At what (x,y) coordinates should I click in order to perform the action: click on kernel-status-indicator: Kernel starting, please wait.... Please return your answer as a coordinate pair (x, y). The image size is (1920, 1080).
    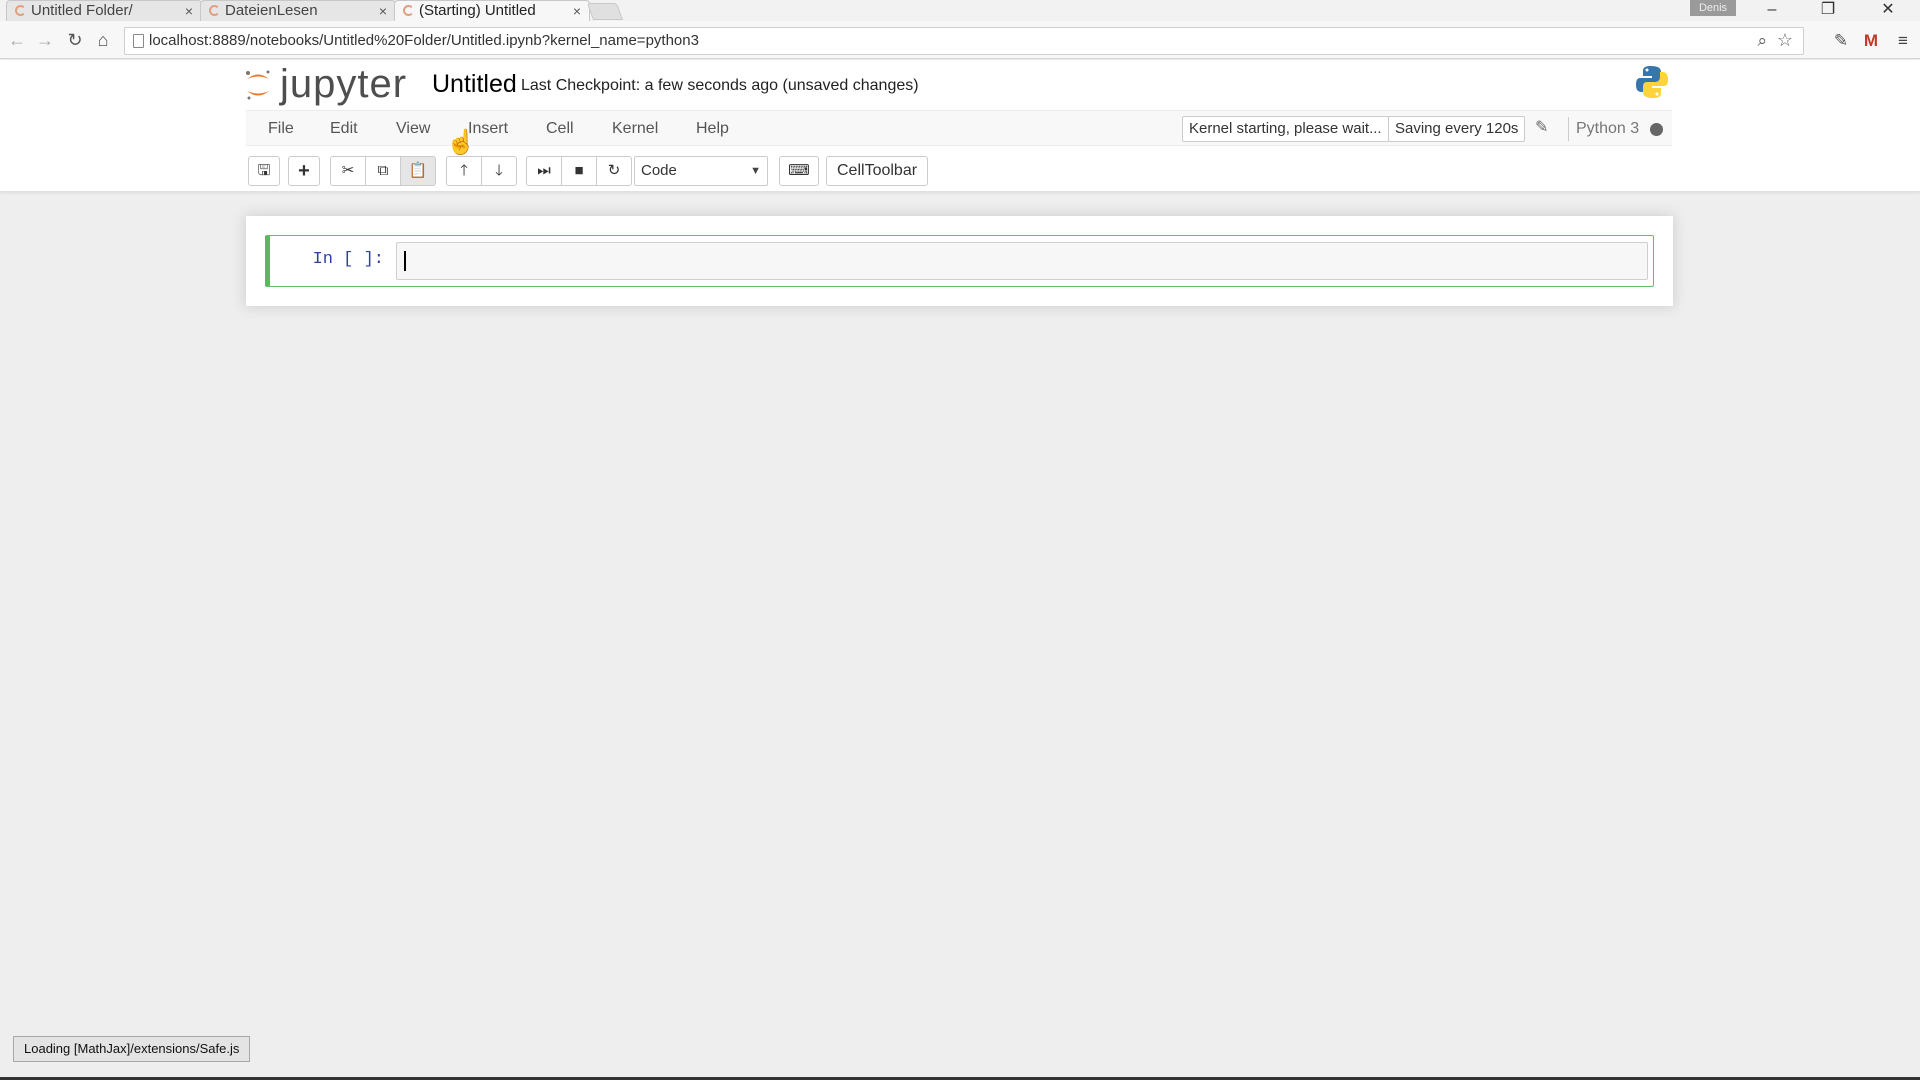
    Looking at the image, I should click on (1285, 129).